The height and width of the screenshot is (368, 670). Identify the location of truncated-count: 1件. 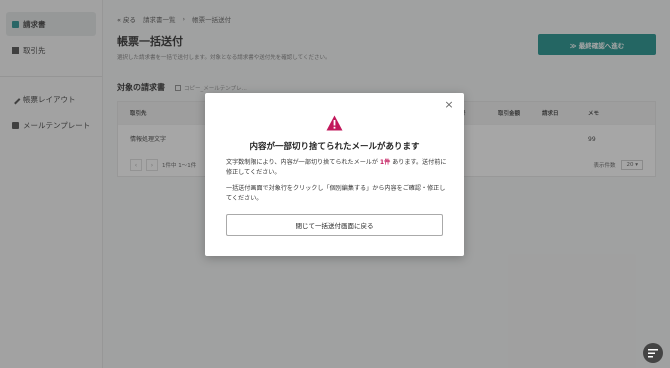
(385, 162).